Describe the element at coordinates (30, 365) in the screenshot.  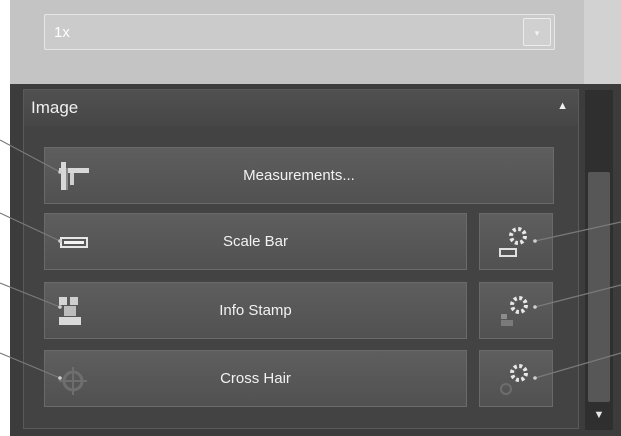
I see `callout-line-cross-hair` at that location.